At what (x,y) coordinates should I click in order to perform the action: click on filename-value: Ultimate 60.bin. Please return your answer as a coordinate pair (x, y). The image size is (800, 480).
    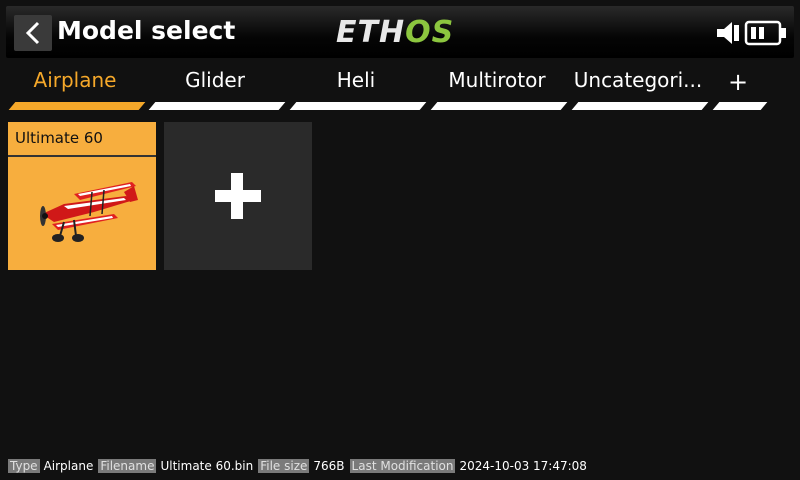
    Looking at the image, I should click on (207, 466).